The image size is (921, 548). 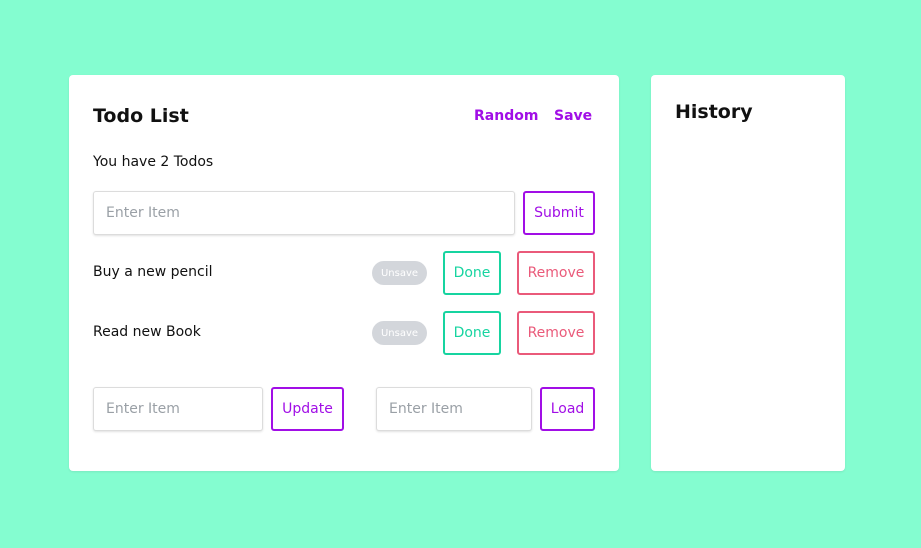 I want to click on new-item-input, so click(x=304, y=213).